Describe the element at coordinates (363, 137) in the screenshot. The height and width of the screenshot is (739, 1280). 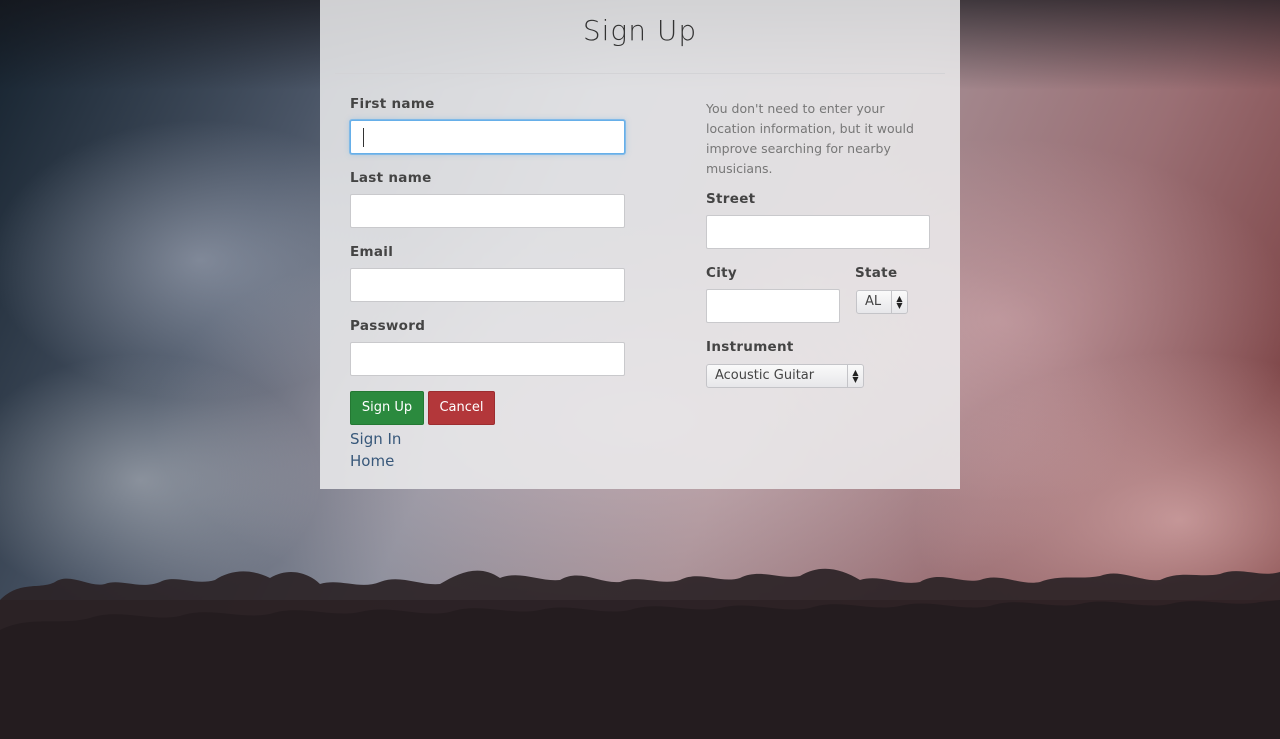
I see `text-caret` at that location.